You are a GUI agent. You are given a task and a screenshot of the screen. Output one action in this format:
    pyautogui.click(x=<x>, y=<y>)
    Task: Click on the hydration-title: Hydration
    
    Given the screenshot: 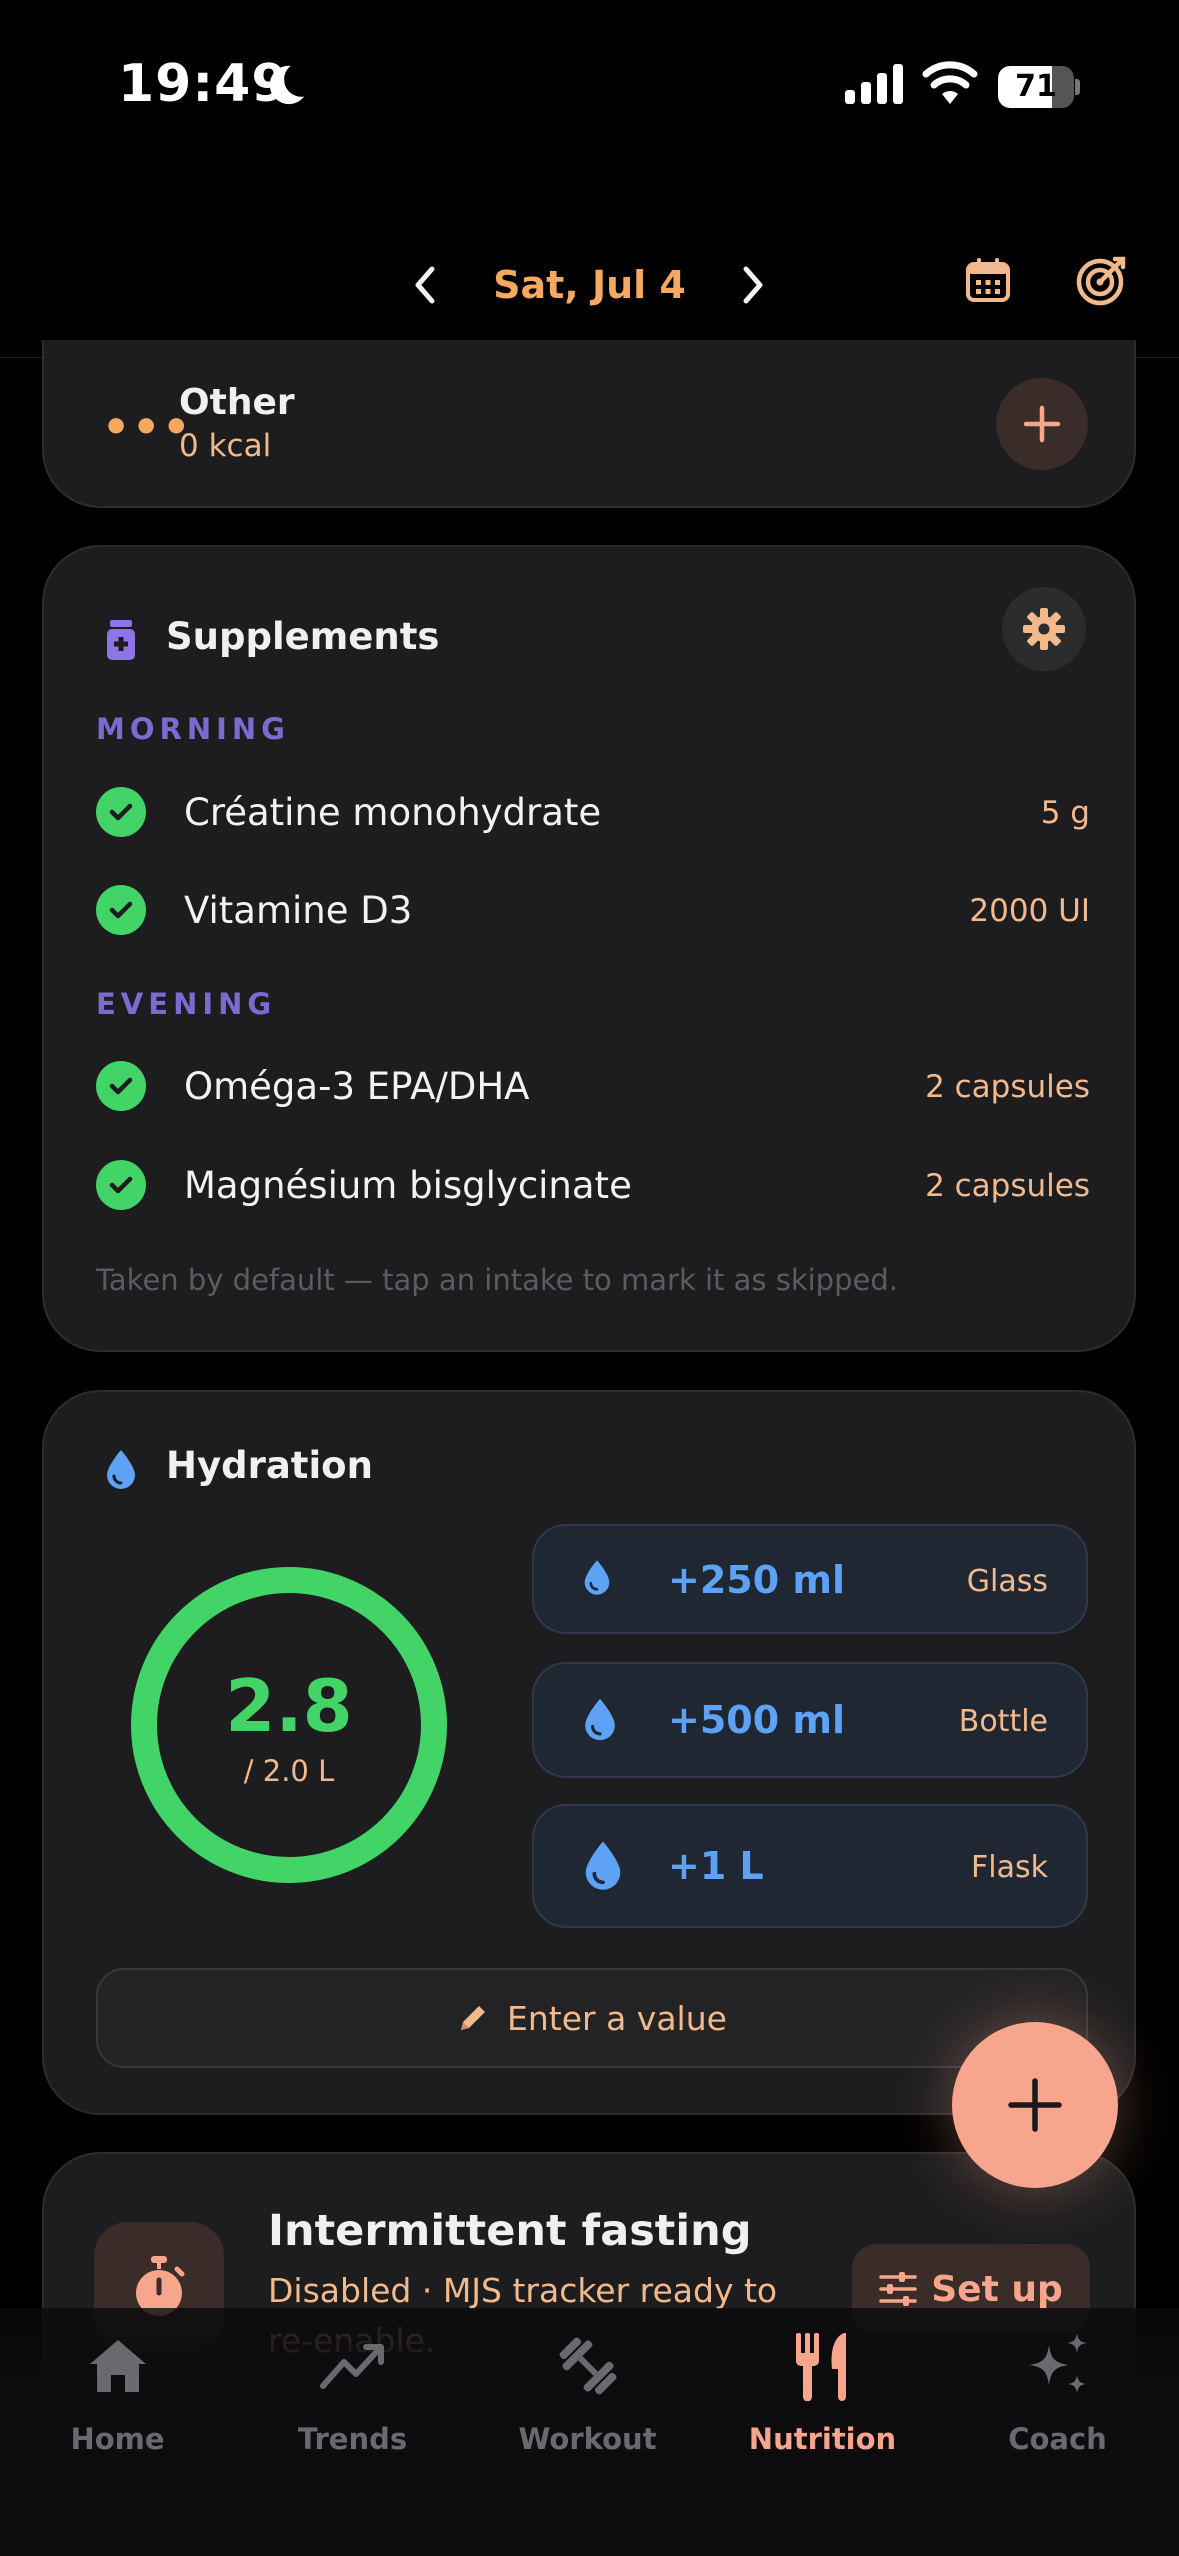 What is the action you would take?
    pyautogui.click(x=269, y=1465)
    